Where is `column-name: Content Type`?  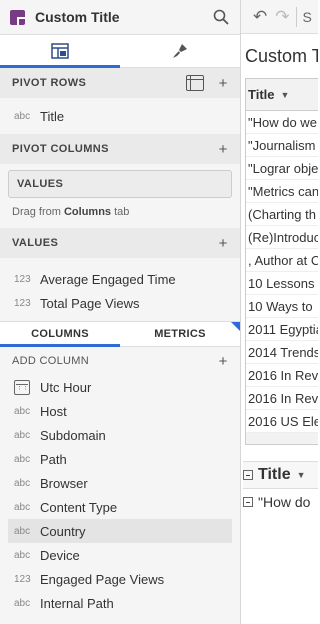
column-name: Content Type is located at coordinates (79, 507).